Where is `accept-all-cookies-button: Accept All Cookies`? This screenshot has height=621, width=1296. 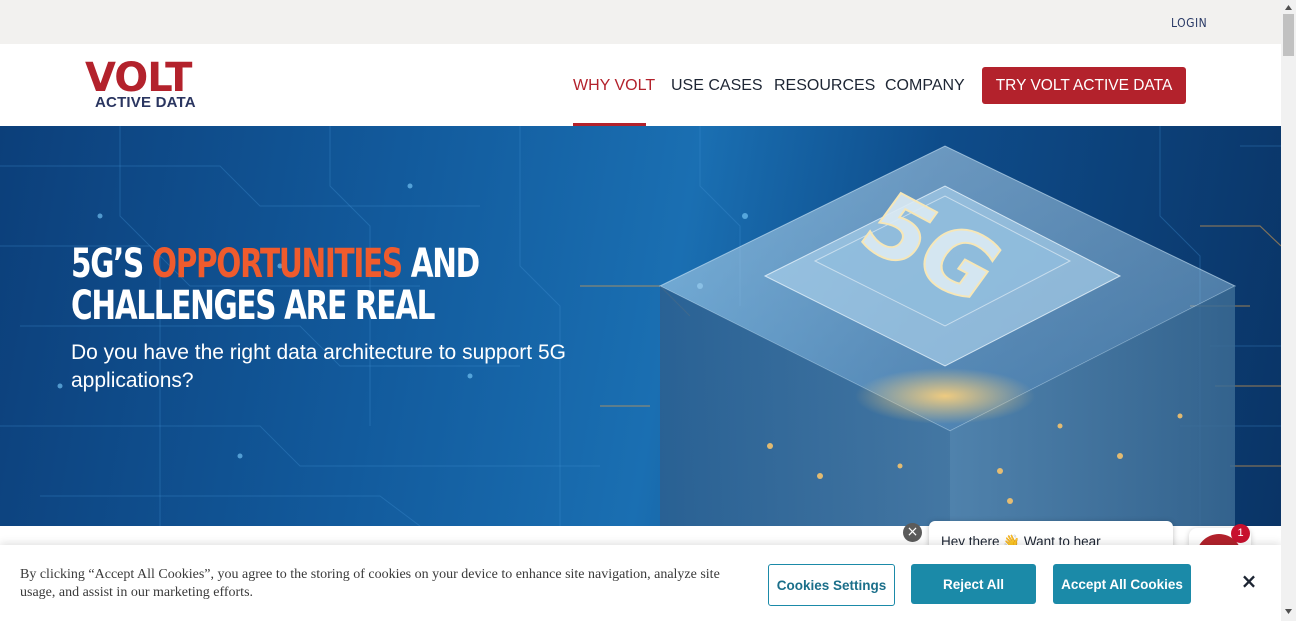 accept-all-cookies-button: Accept All Cookies is located at coordinates (1122, 584).